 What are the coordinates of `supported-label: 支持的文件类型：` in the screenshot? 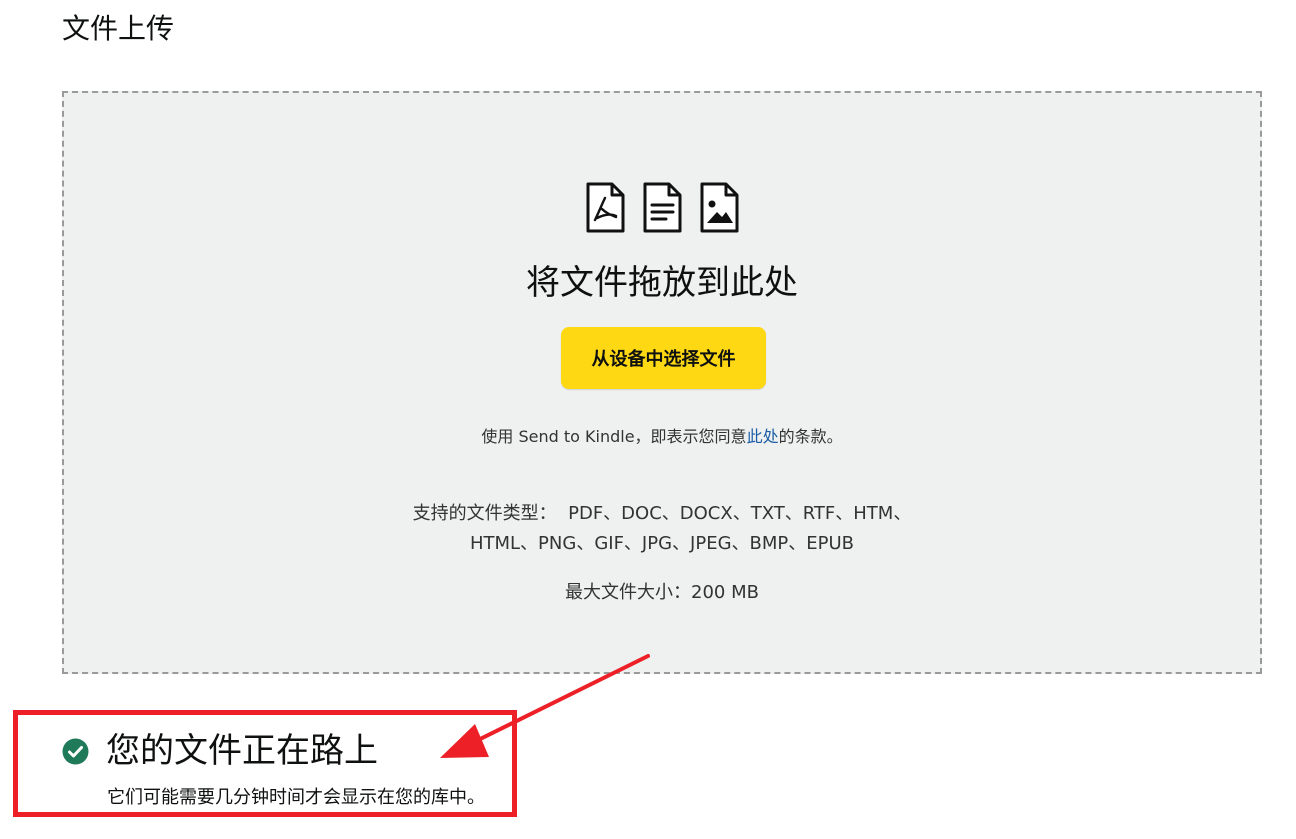 It's located at (484, 513).